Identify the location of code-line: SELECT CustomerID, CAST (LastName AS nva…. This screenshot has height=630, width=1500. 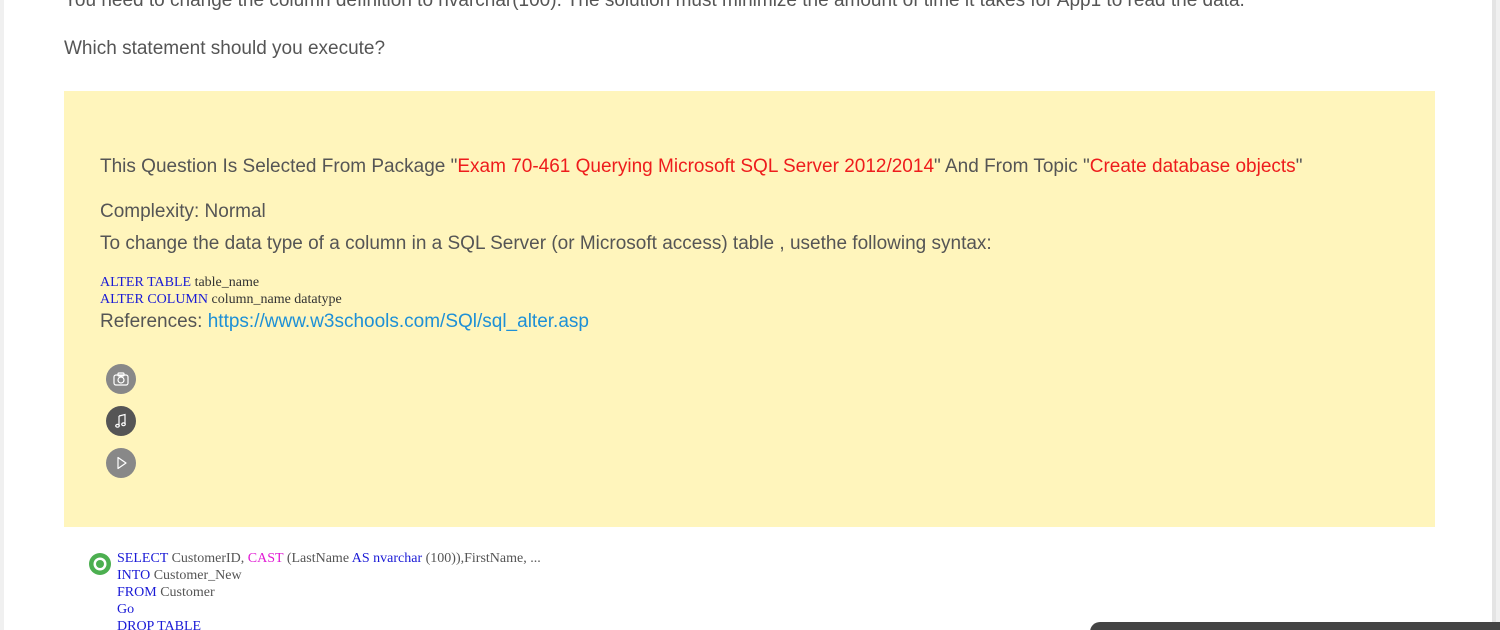
(329, 558).